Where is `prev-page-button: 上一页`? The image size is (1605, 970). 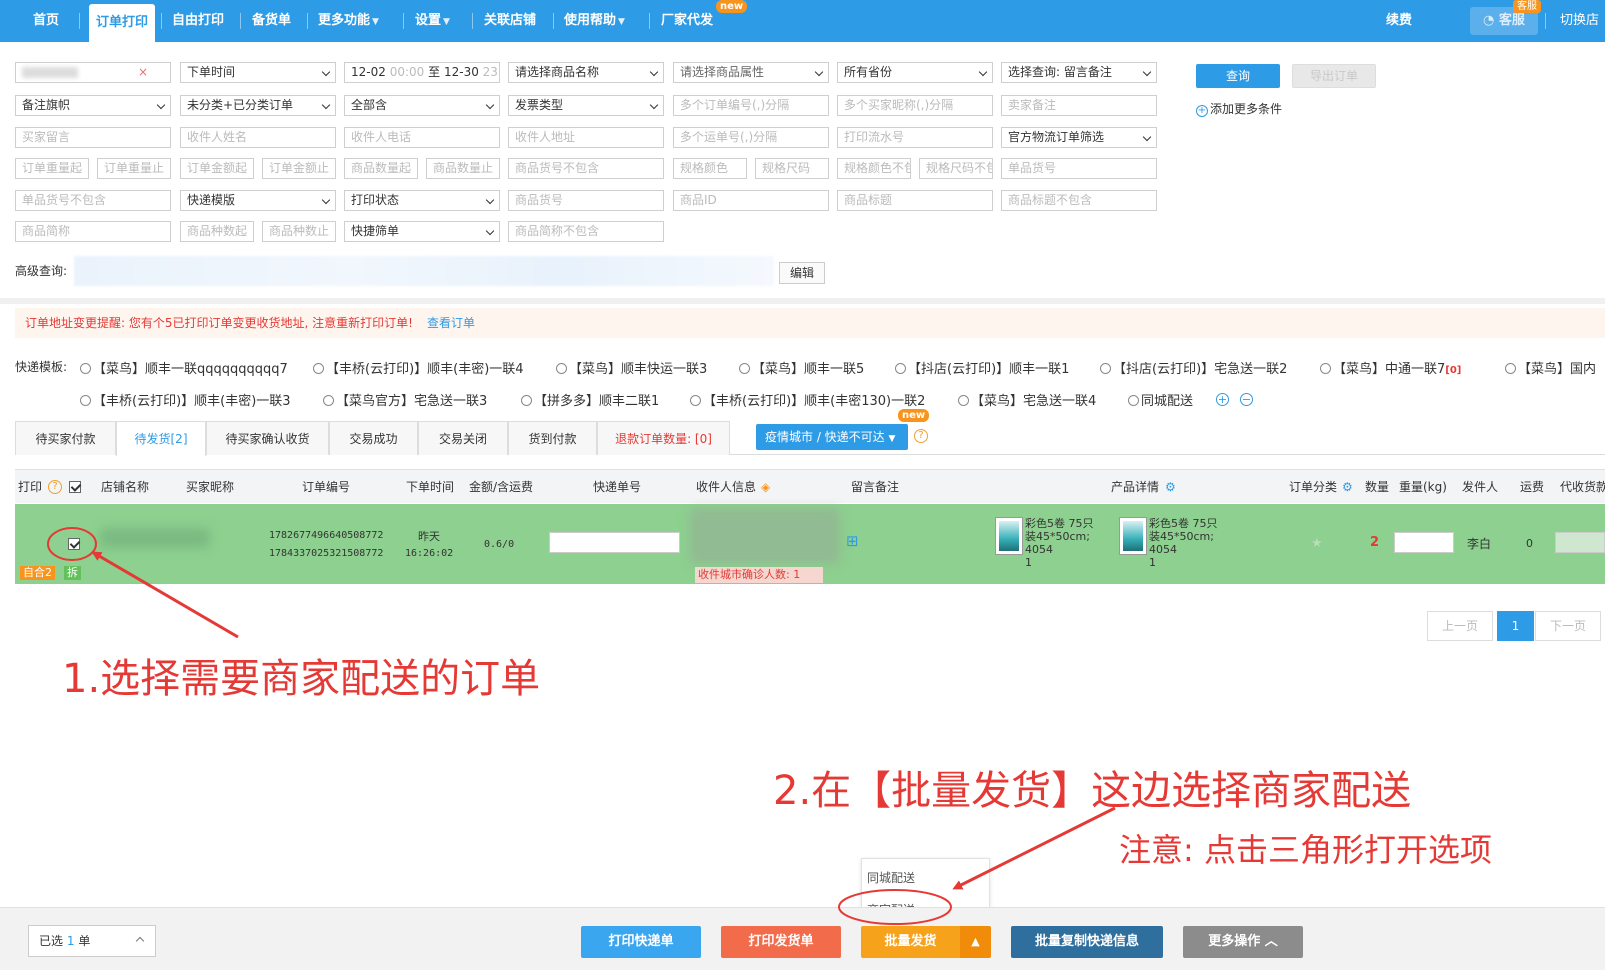
prev-page-button: 上一页 is located at coordinates (1460, 626).